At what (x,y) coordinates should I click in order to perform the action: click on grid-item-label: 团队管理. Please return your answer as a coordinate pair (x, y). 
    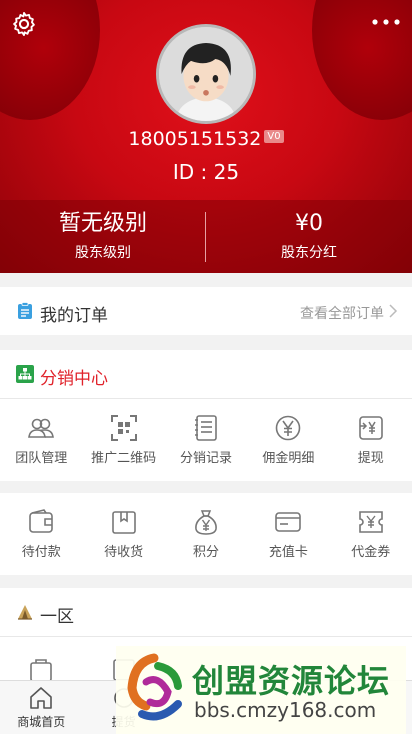
    Looking at the image, I should click on (41, 458).